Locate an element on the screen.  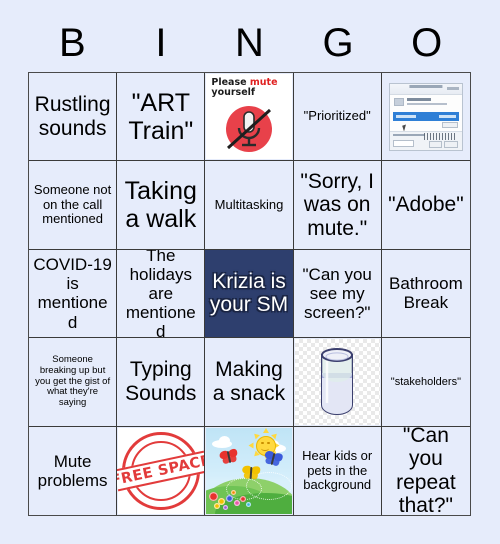
dialog-title-text is located at coordinates (426, 86).